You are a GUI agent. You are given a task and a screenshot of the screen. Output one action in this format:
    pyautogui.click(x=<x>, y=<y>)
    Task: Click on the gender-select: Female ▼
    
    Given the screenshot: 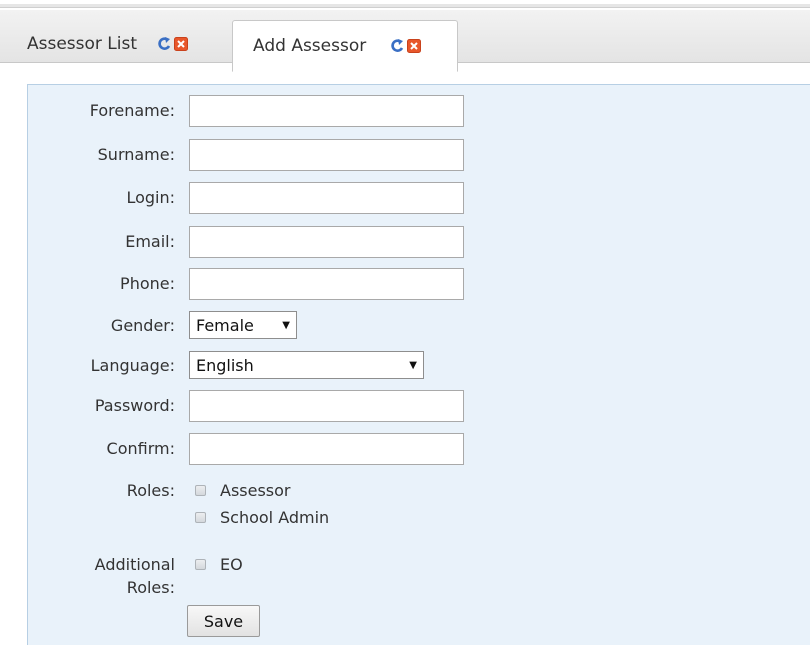 What is the action you would take?
    pyautogui.click(x=243, y=325)
    